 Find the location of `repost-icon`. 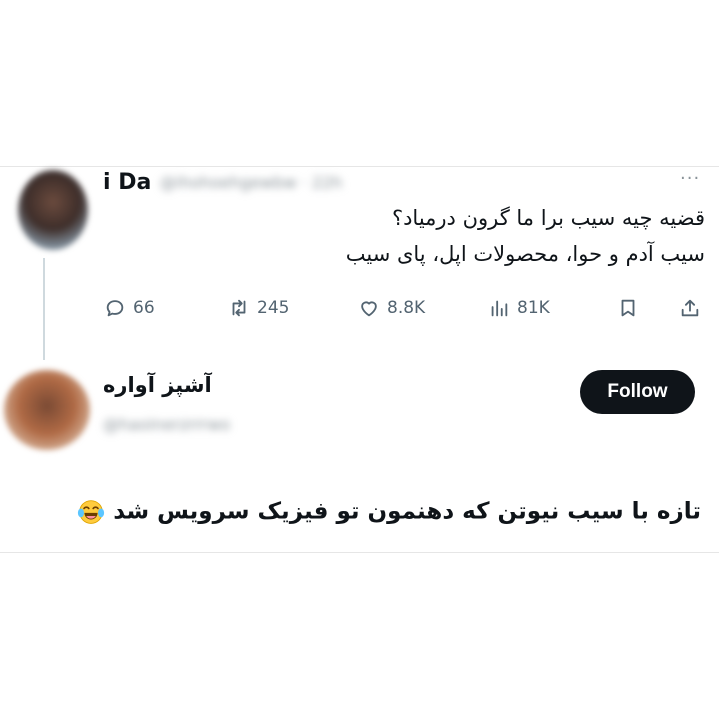

repost-icon is located at coordinates (239, 308).